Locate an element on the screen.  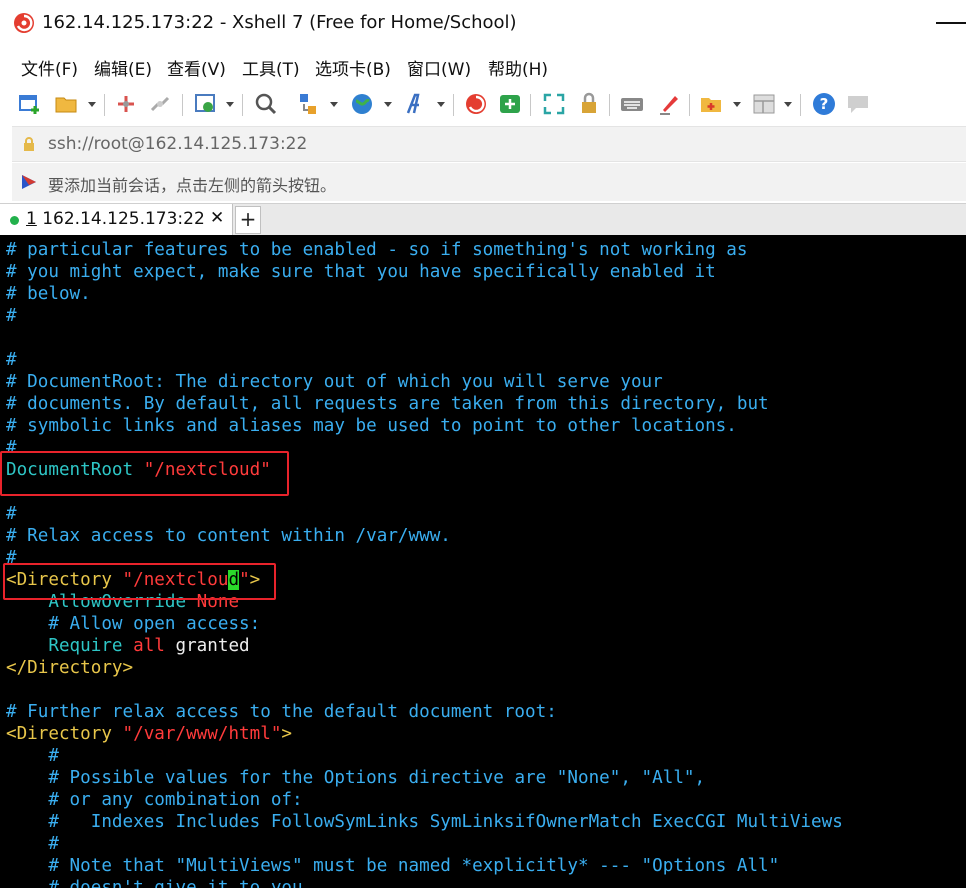
directory-open-line: <Directory "/var/www/html"> is located at coordinates (149, 734).